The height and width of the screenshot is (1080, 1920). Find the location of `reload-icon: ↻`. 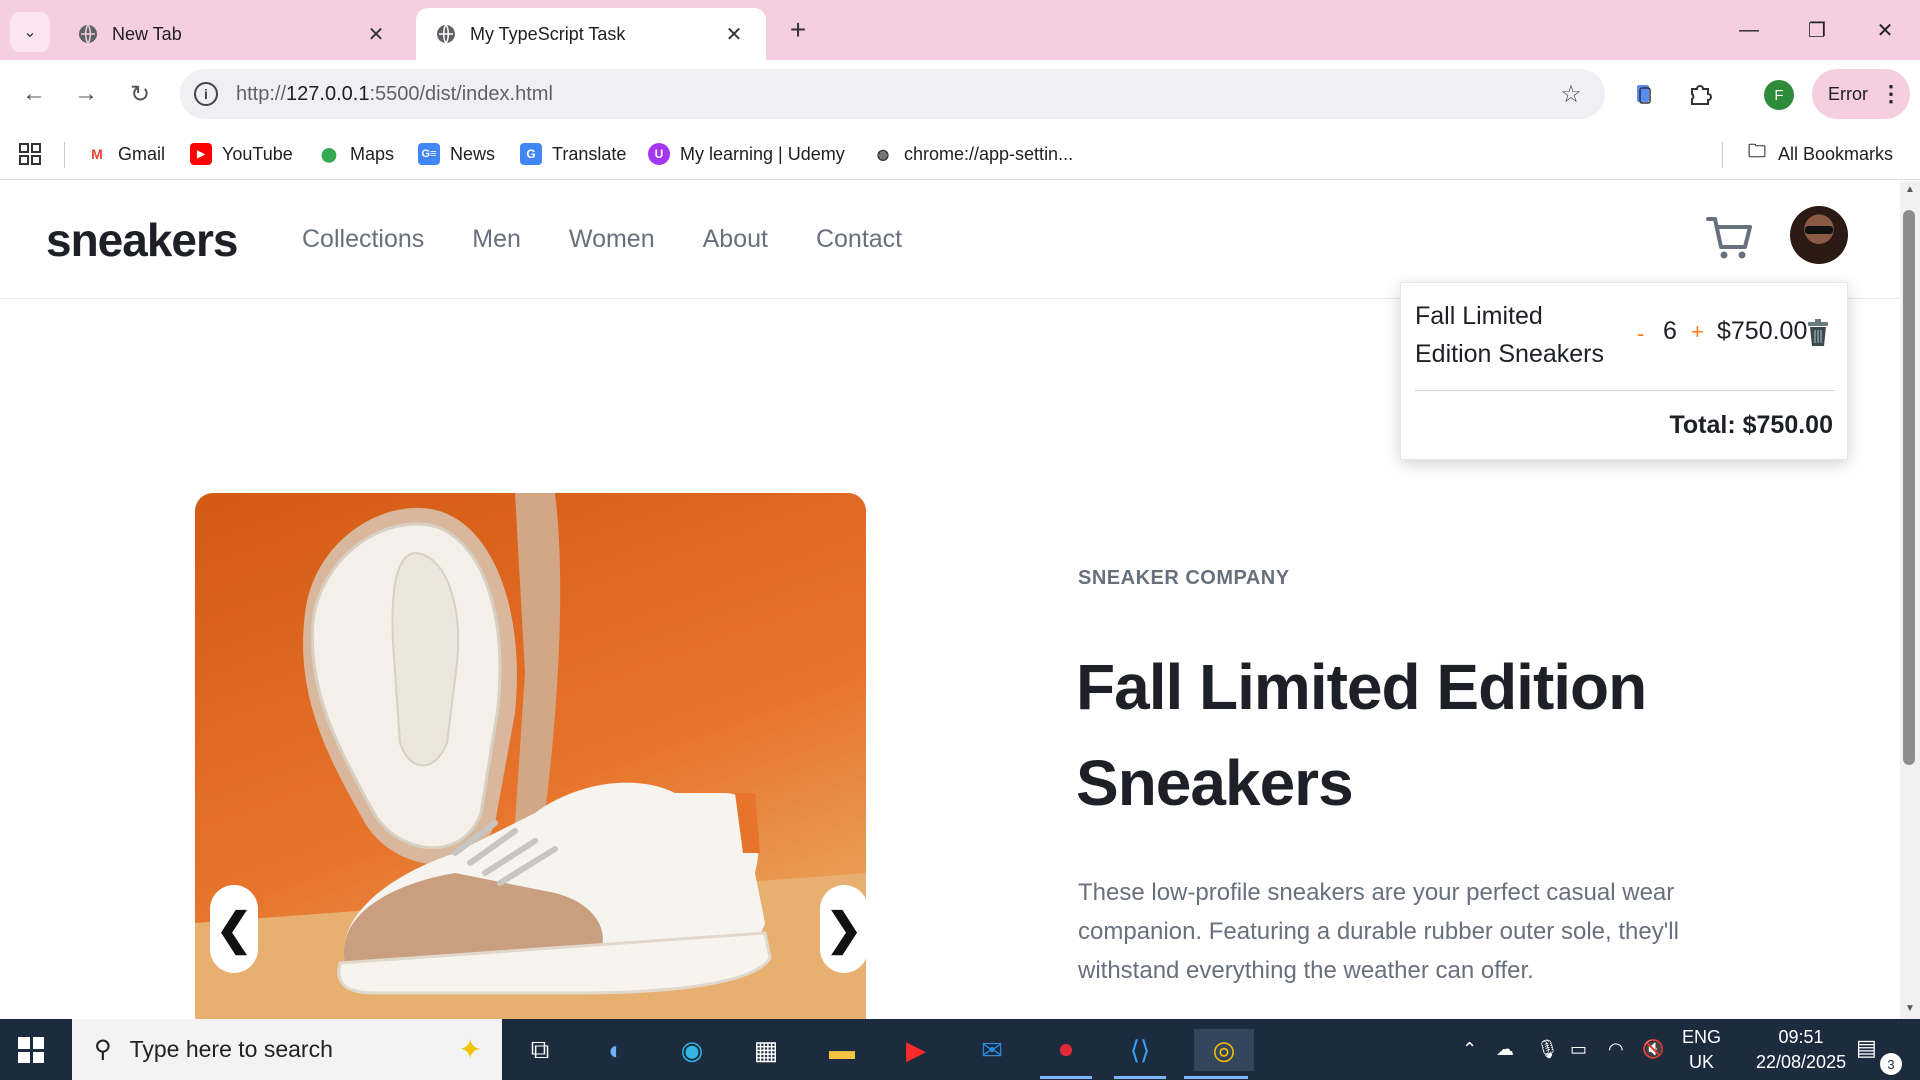

reload-icon: ↻ is located at coordinates (140, 94).